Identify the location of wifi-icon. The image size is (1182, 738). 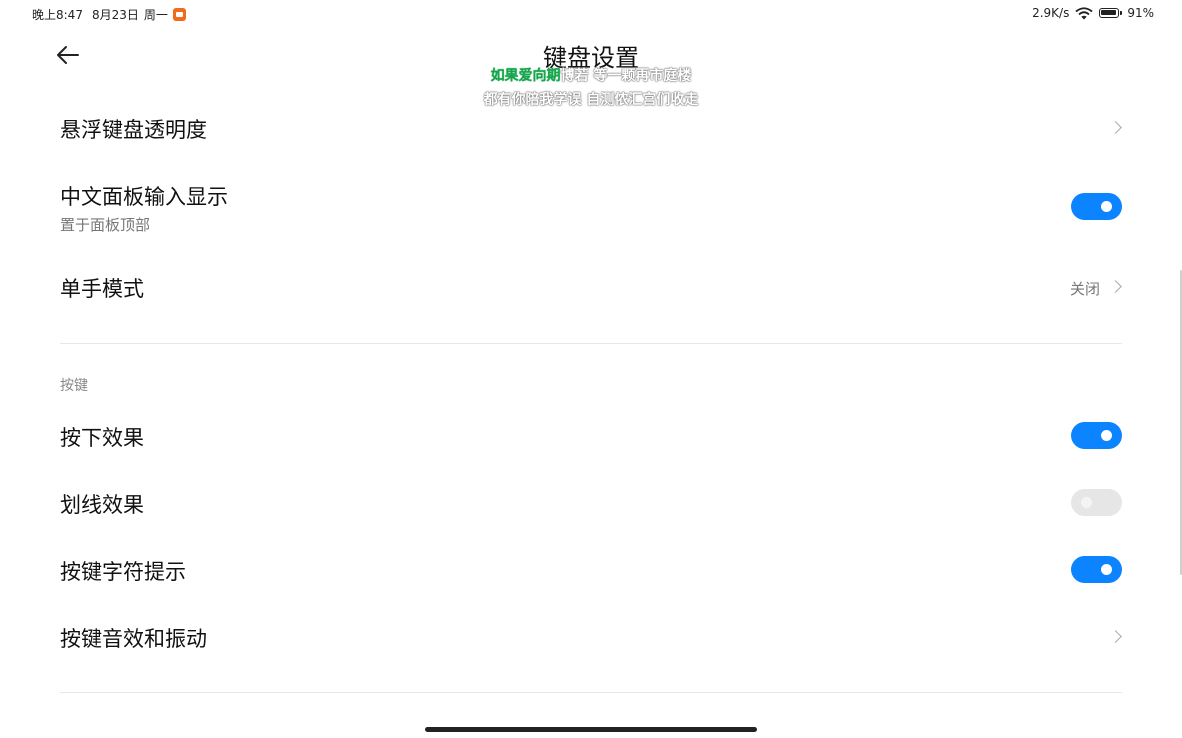
(1084, 12).